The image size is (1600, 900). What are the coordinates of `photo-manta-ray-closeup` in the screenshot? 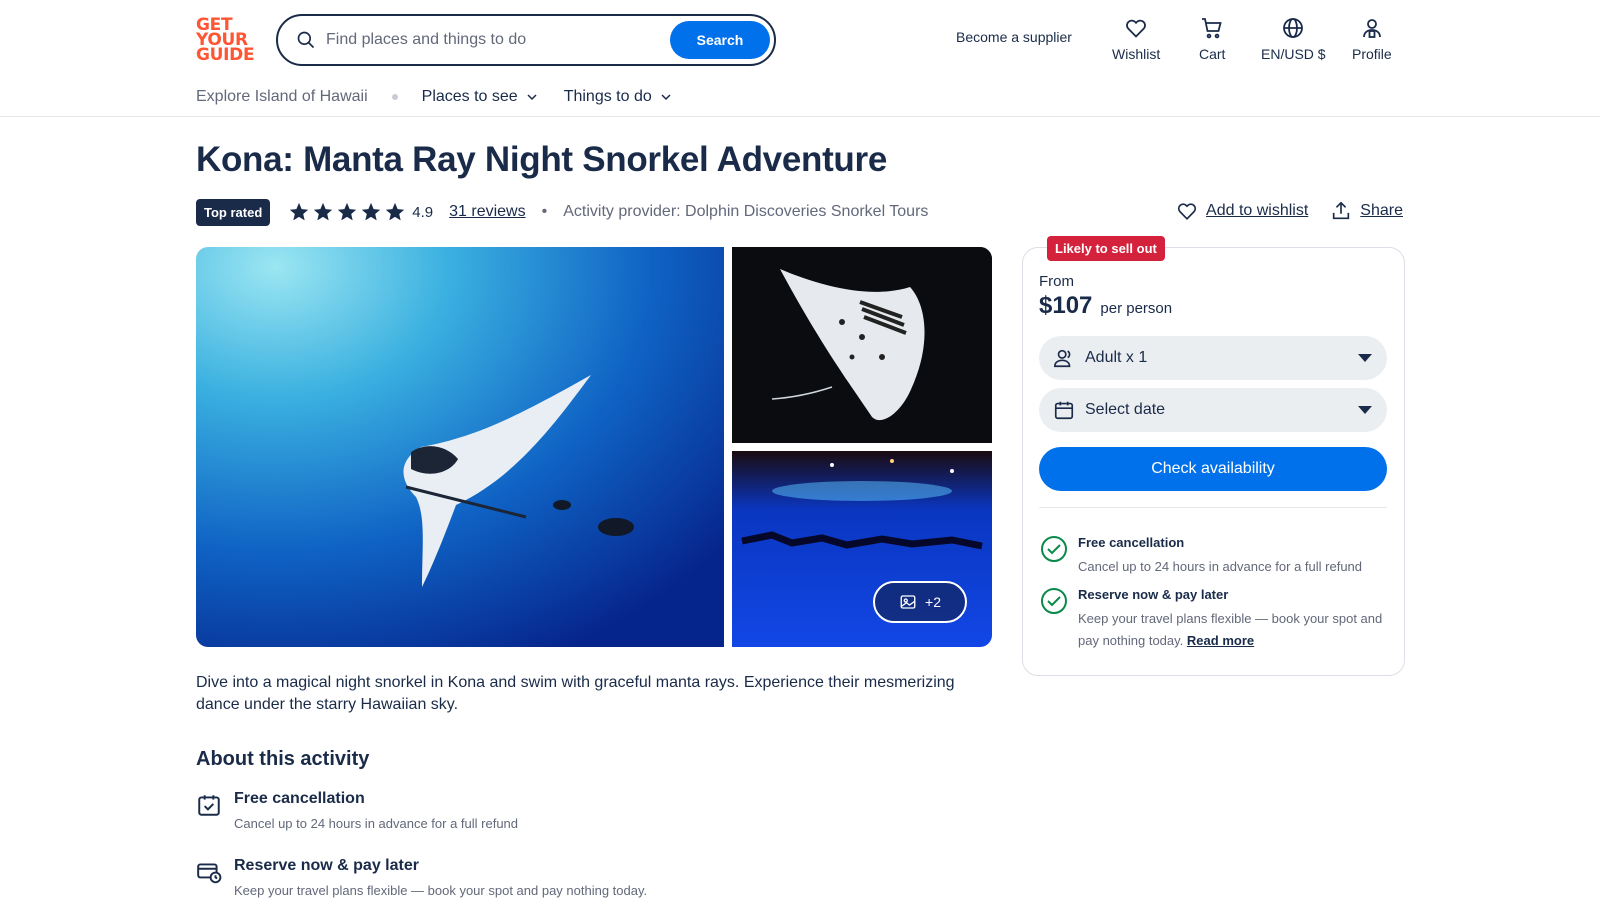 It's located at (862, 345).